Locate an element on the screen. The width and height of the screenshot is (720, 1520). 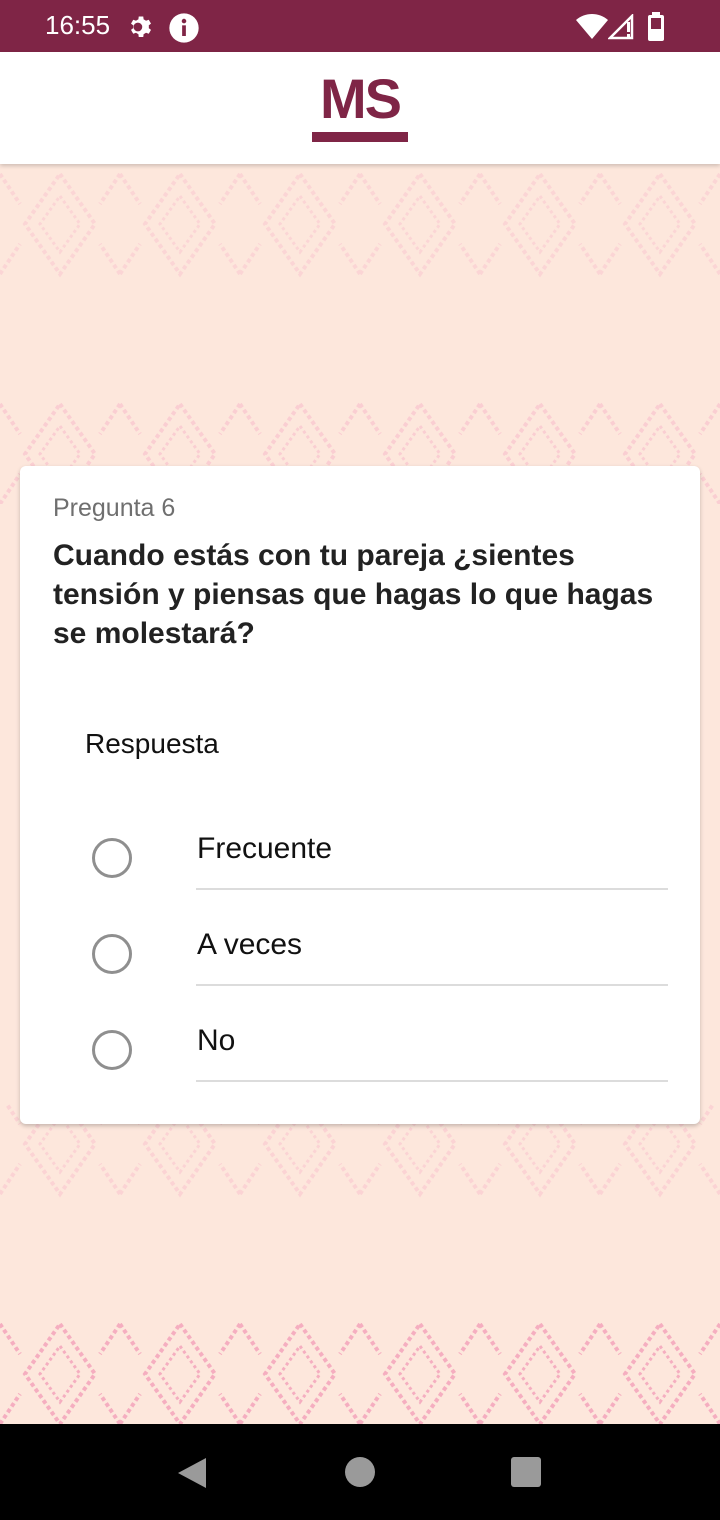
app-header: MS is located at coordinates (360, 108).